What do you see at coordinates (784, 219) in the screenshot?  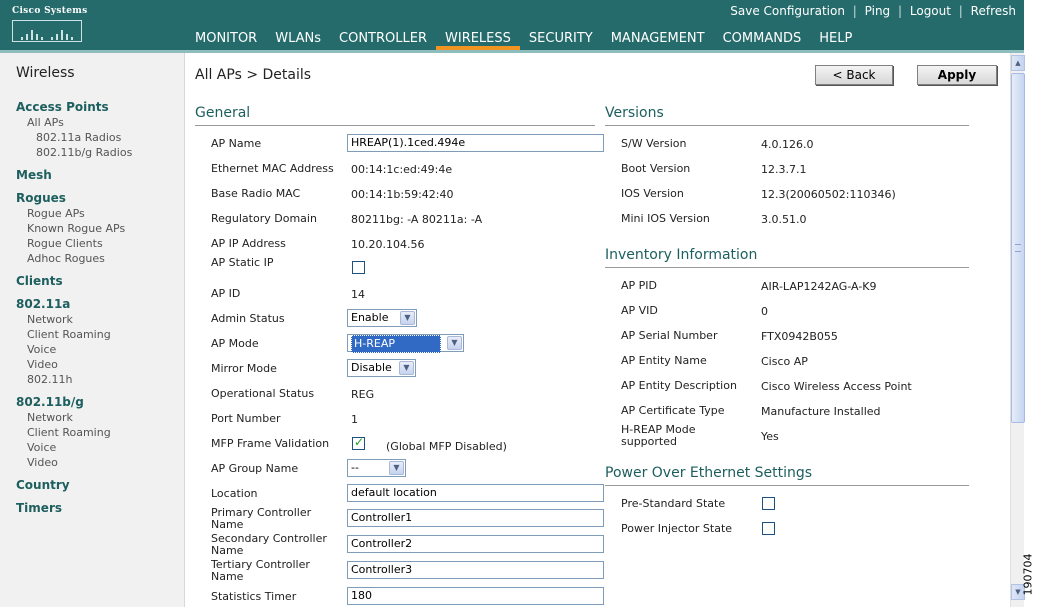 I see `mini-ios-version-value: 3.0.51.0` at bounding box center [784, 219].